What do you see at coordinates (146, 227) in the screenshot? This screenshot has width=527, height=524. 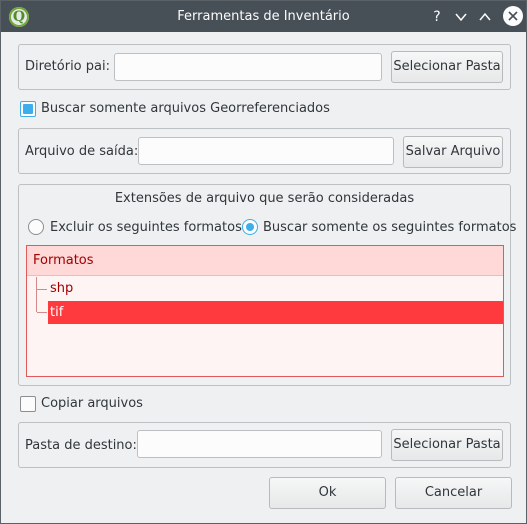 I see `exclude-formats-label: Excluir os seguintes formatos` at bounding box center [146, 227].